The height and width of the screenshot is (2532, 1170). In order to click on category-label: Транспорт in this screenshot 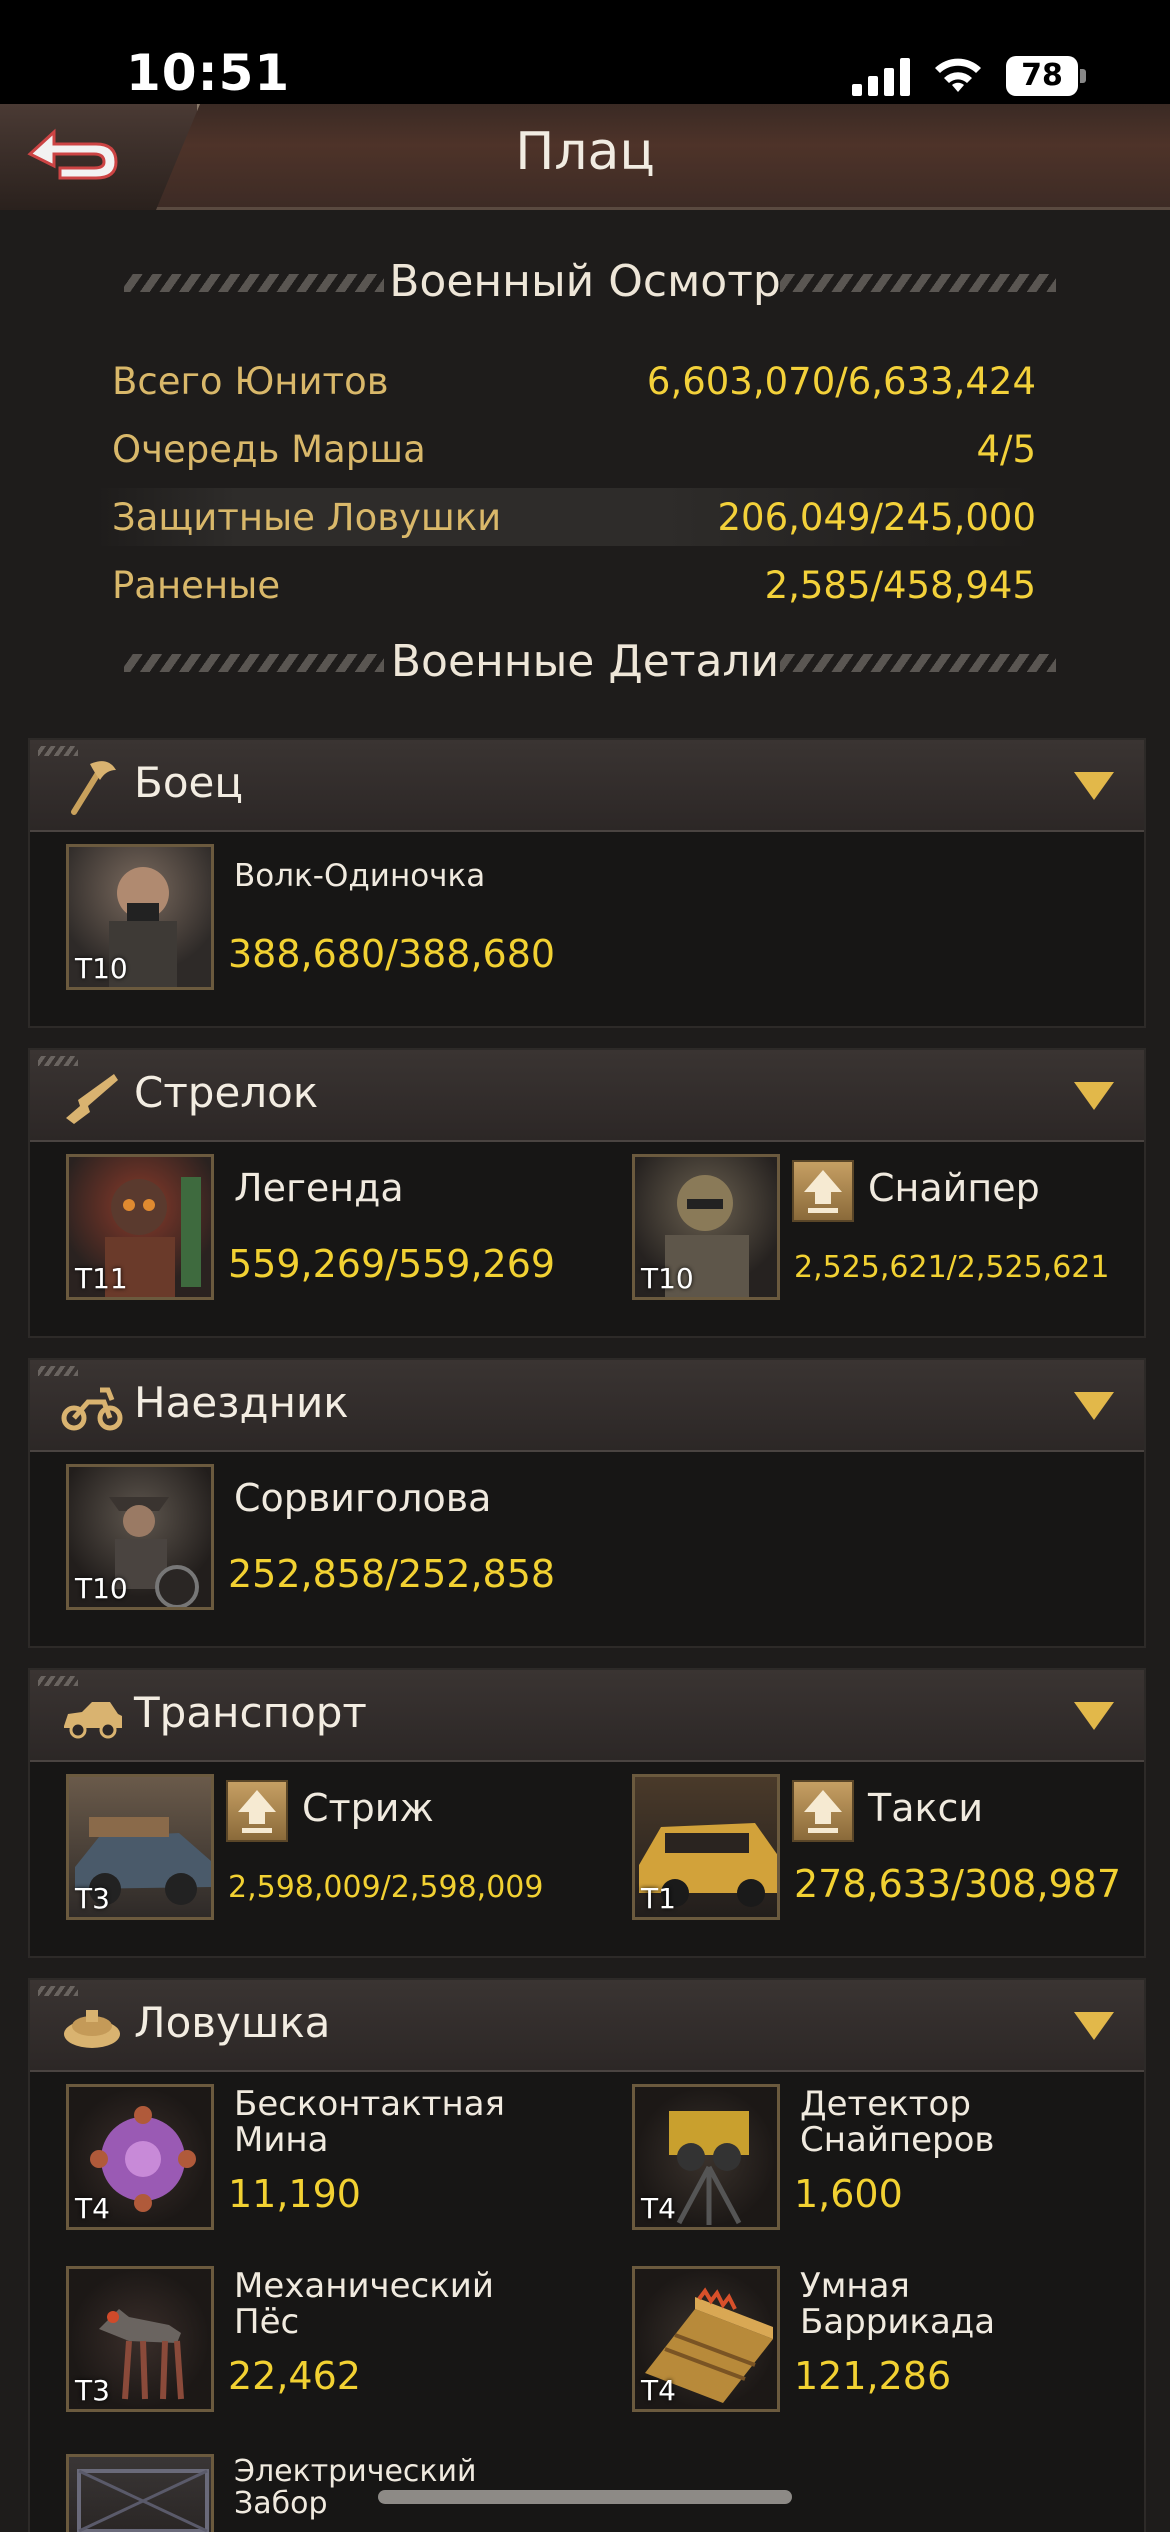, I will do `click(250, 1712)`.